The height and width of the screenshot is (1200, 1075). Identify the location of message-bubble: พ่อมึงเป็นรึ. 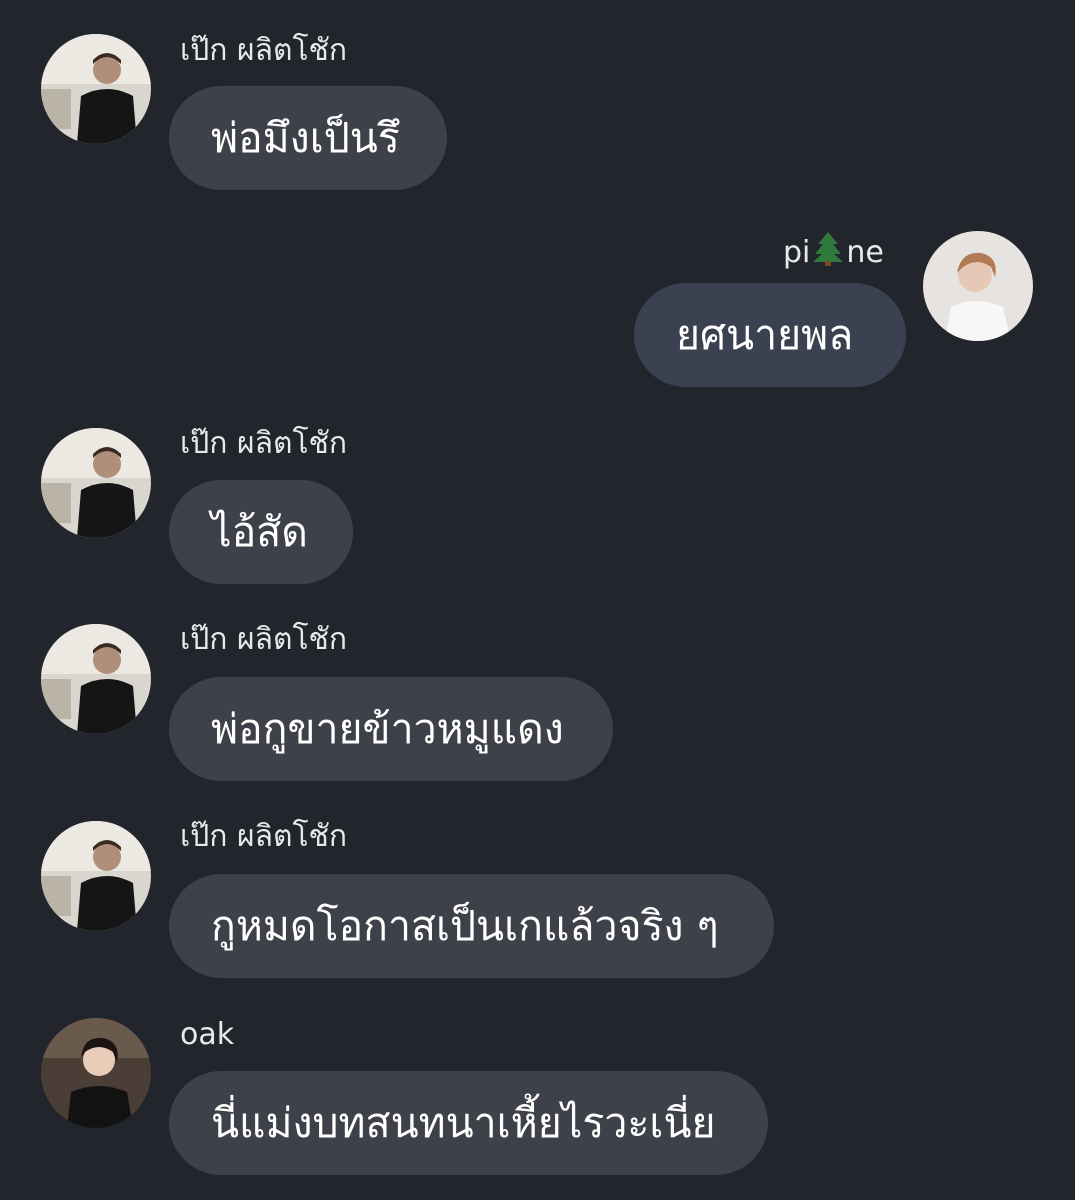
(308, 138).